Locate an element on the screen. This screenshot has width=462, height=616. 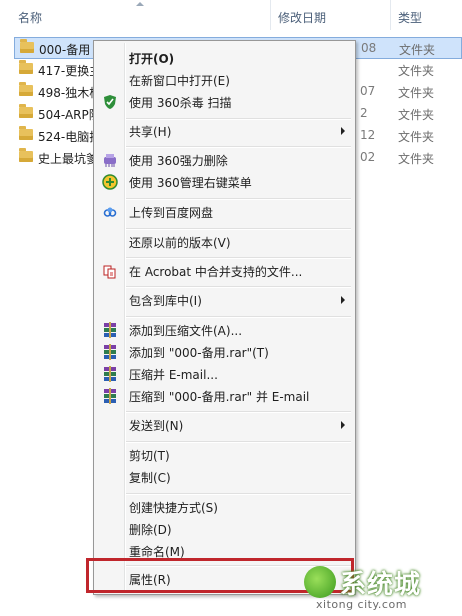
watermark-url: xitong city.com is located at coordinates (361, 604).